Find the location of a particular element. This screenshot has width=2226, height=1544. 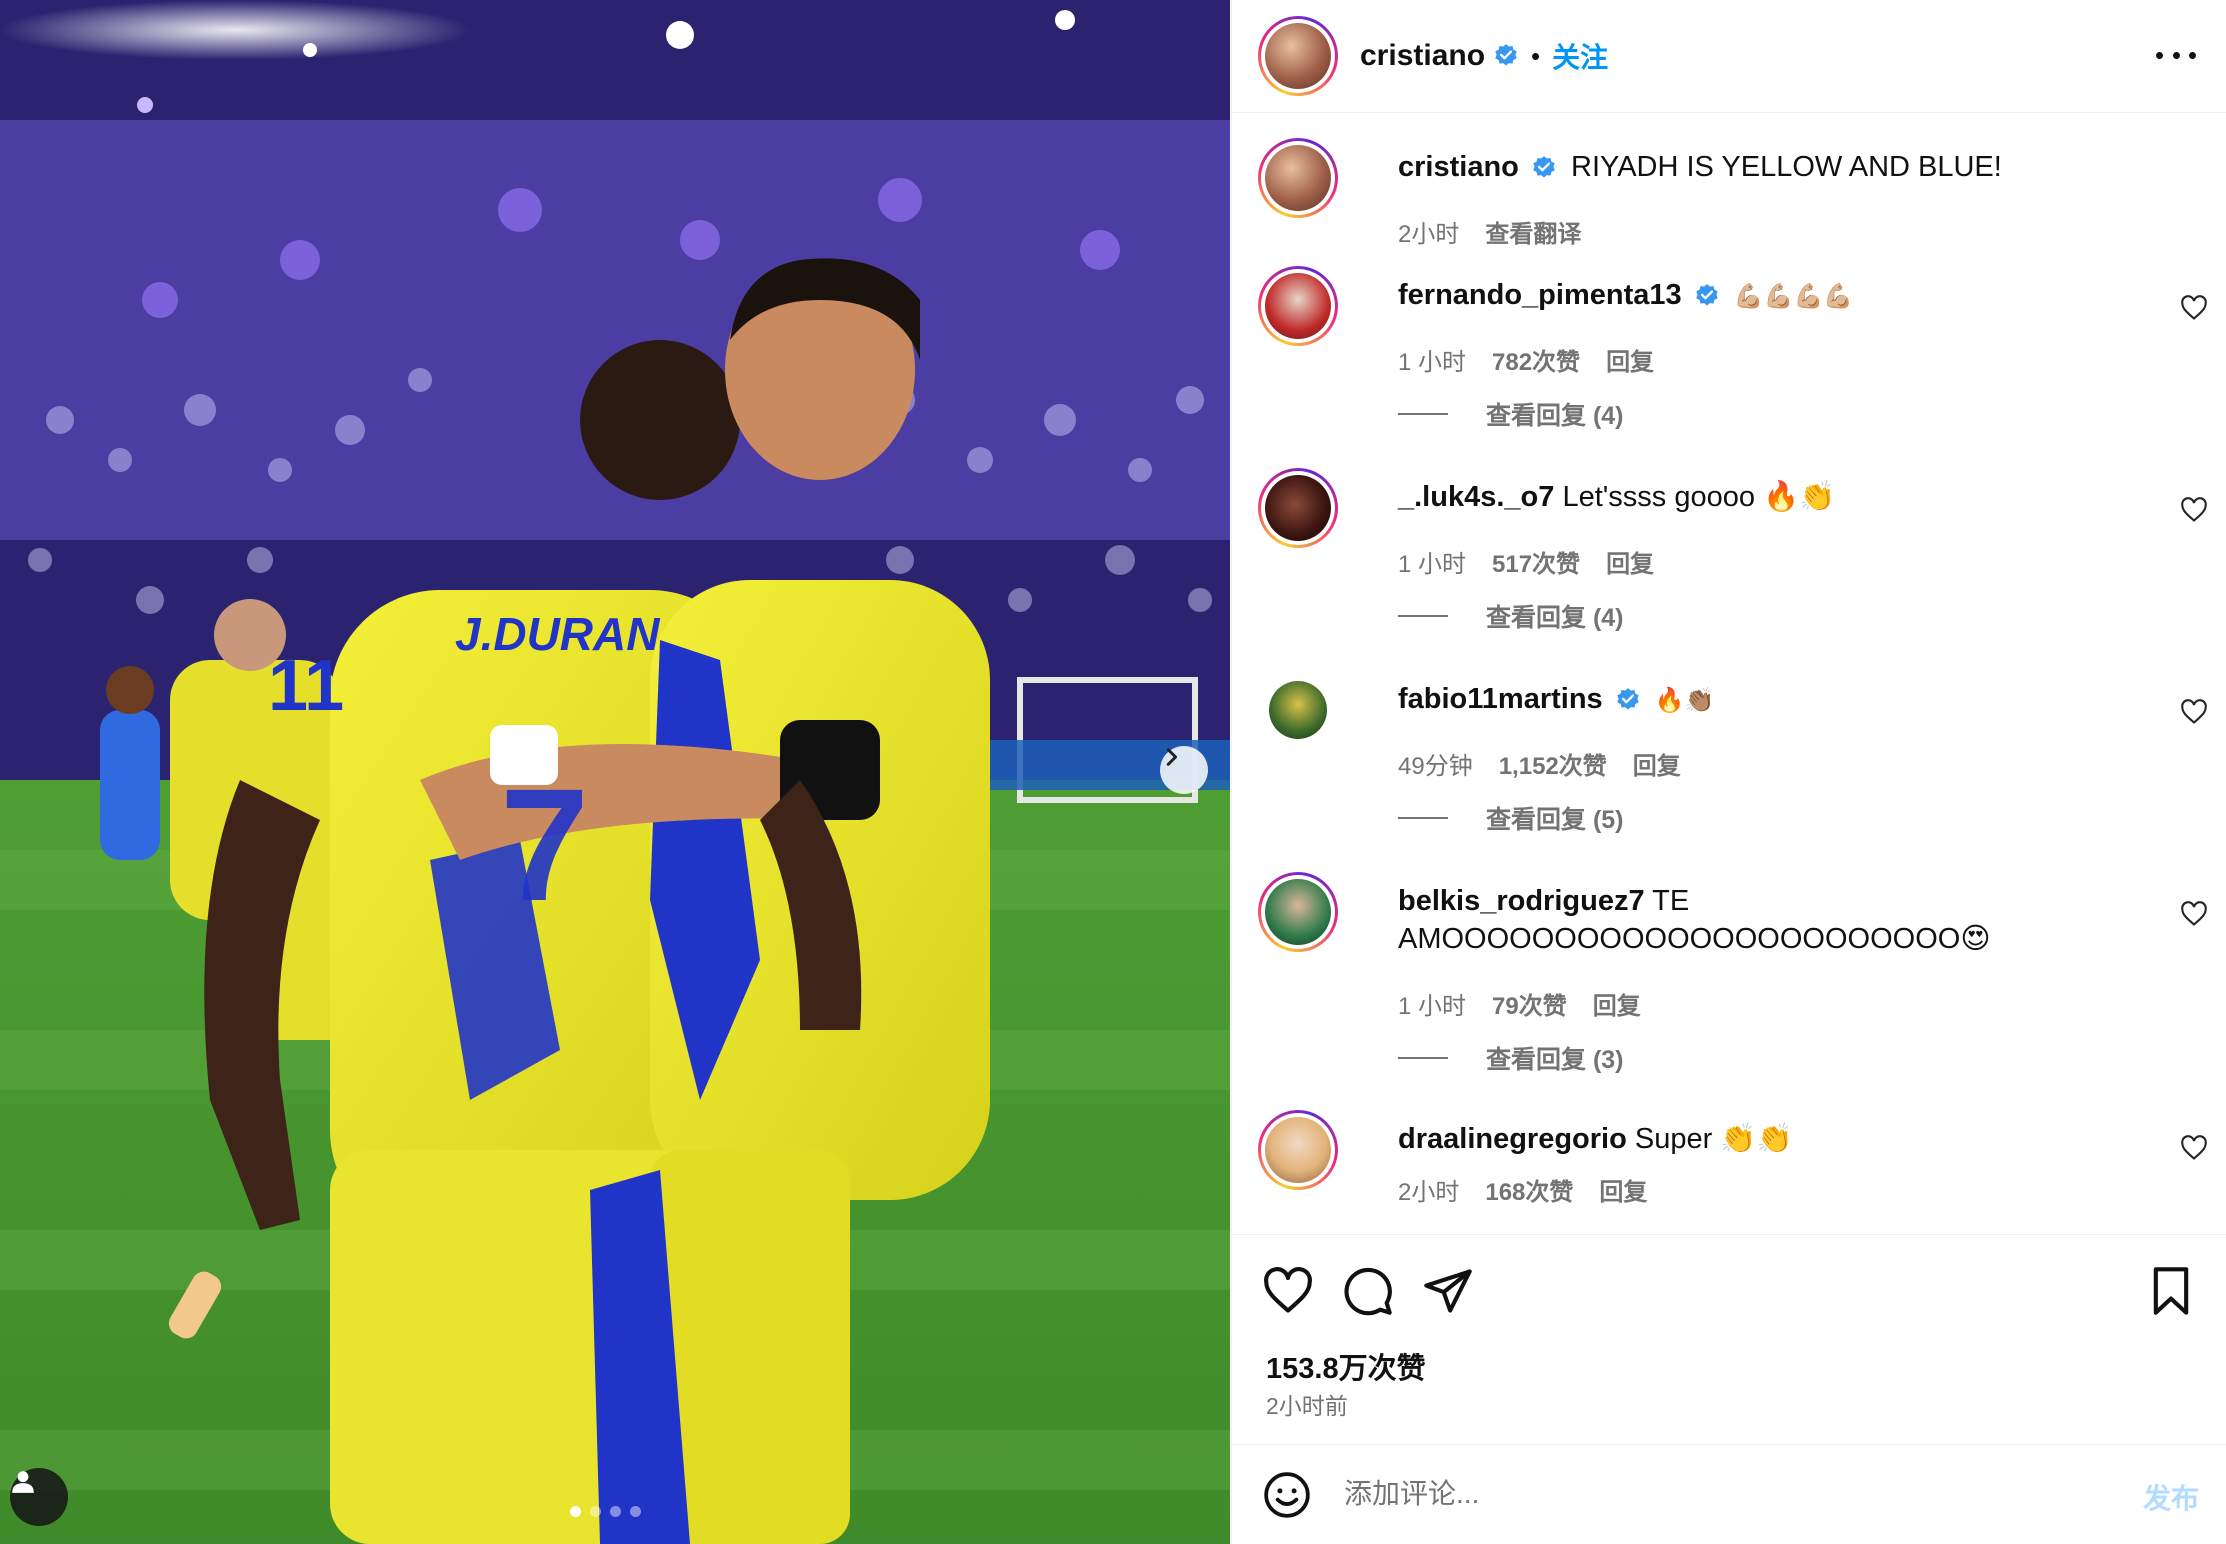

comment-input is located at coordinates (1694, 1494).